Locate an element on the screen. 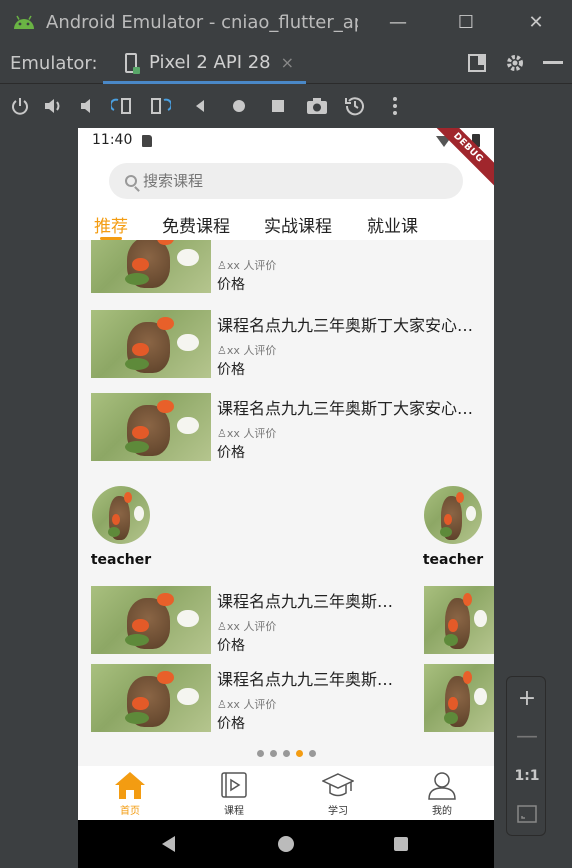  play-book-icon is located at coordinates (234, 785).